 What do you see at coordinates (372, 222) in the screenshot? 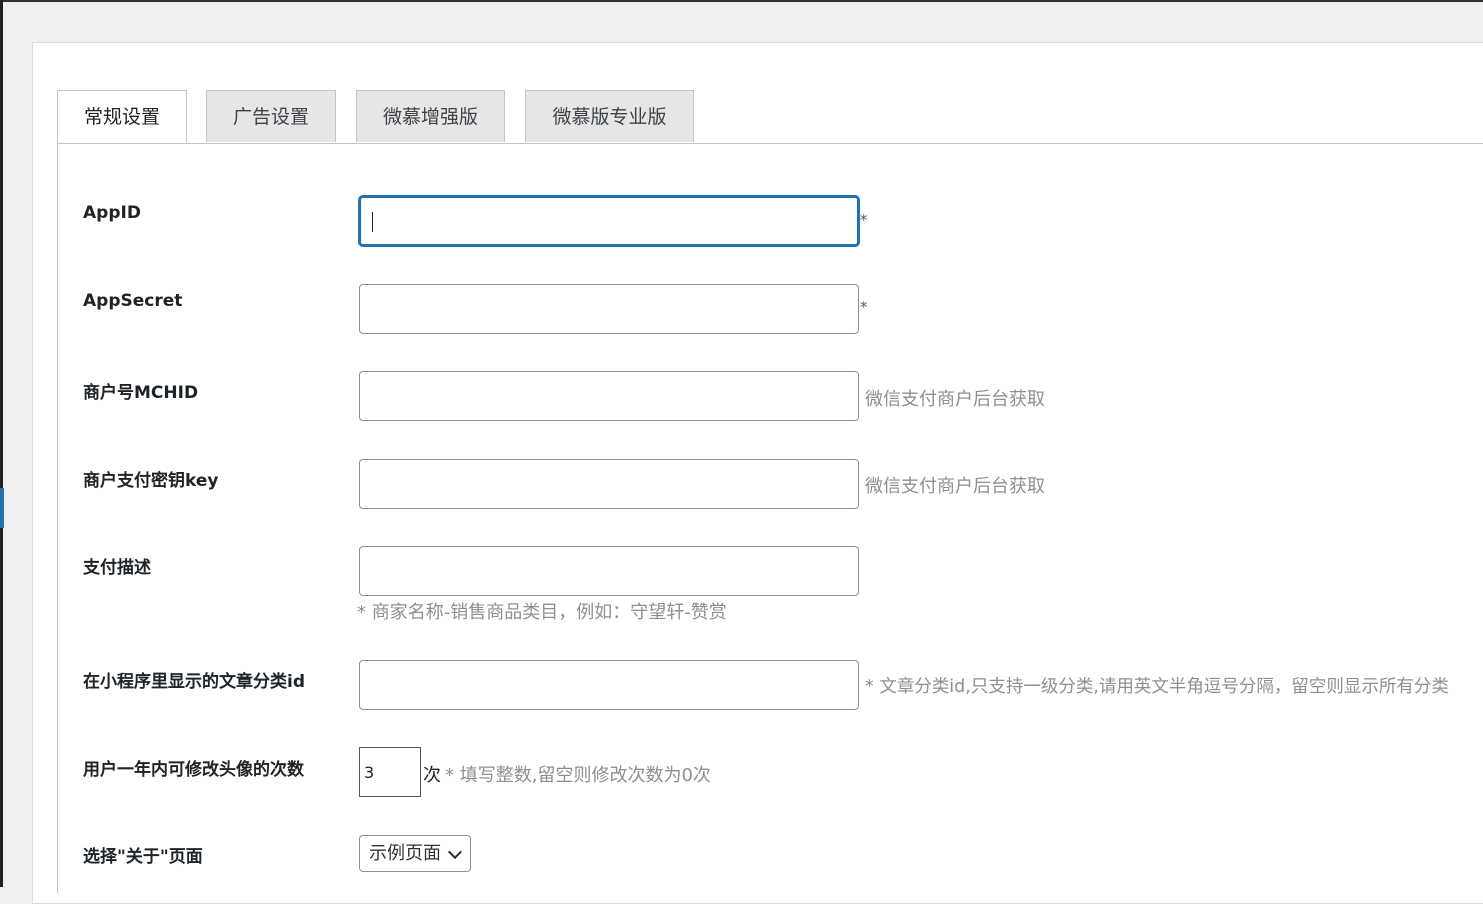
I see `text-caret` at bounding box center [372, 222].